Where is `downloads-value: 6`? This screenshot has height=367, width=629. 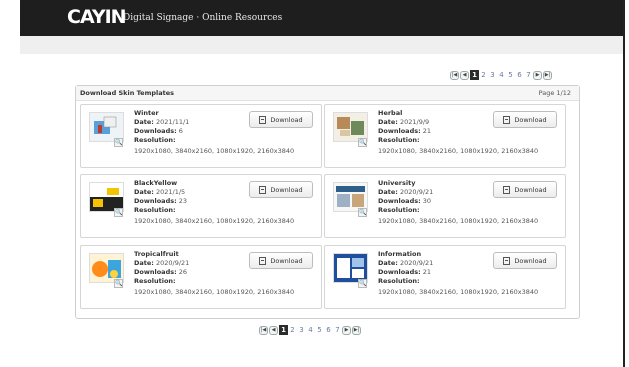 downloads-value: 6 is located at coordinates (180, 131).